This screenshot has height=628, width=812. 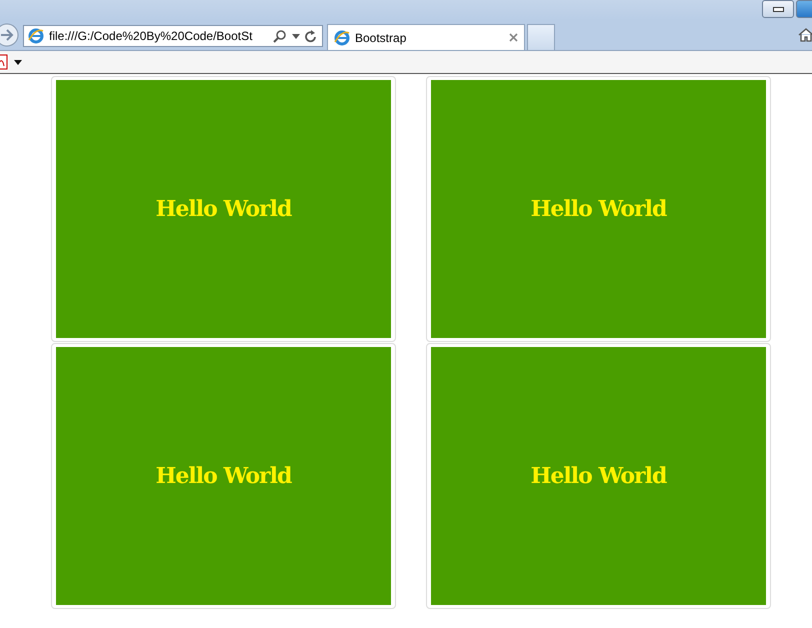 I want to click on address-field: file:///G:/Code%20By%20Code/BootSt, so click(x=173, y=36).